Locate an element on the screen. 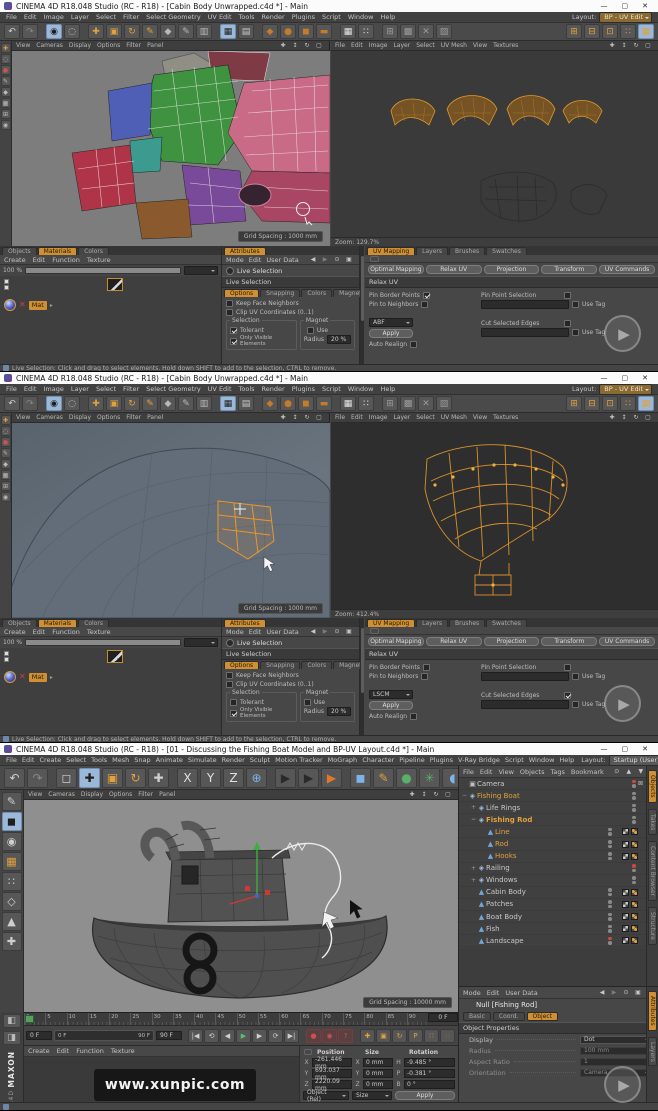 The height and width of the screenshot is (1111, 658). menu-item: Animate is located at coordinates (169, 760).